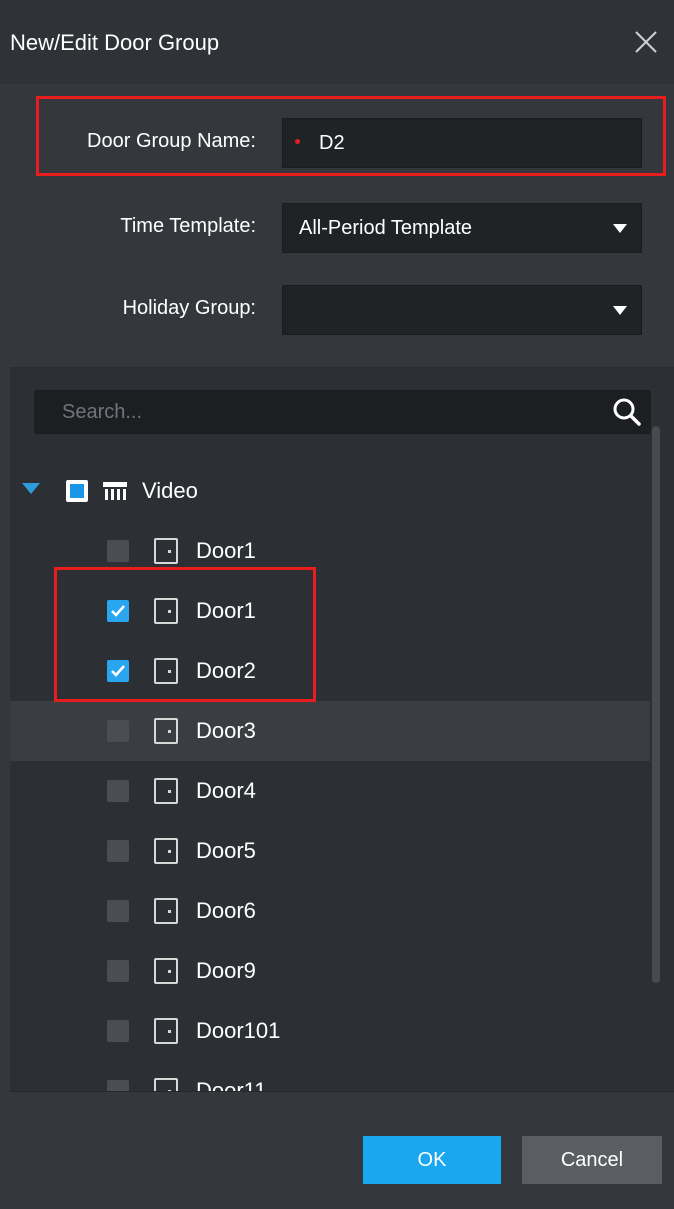  I want to click on tree-item-door: Door9, so click(330, 971).